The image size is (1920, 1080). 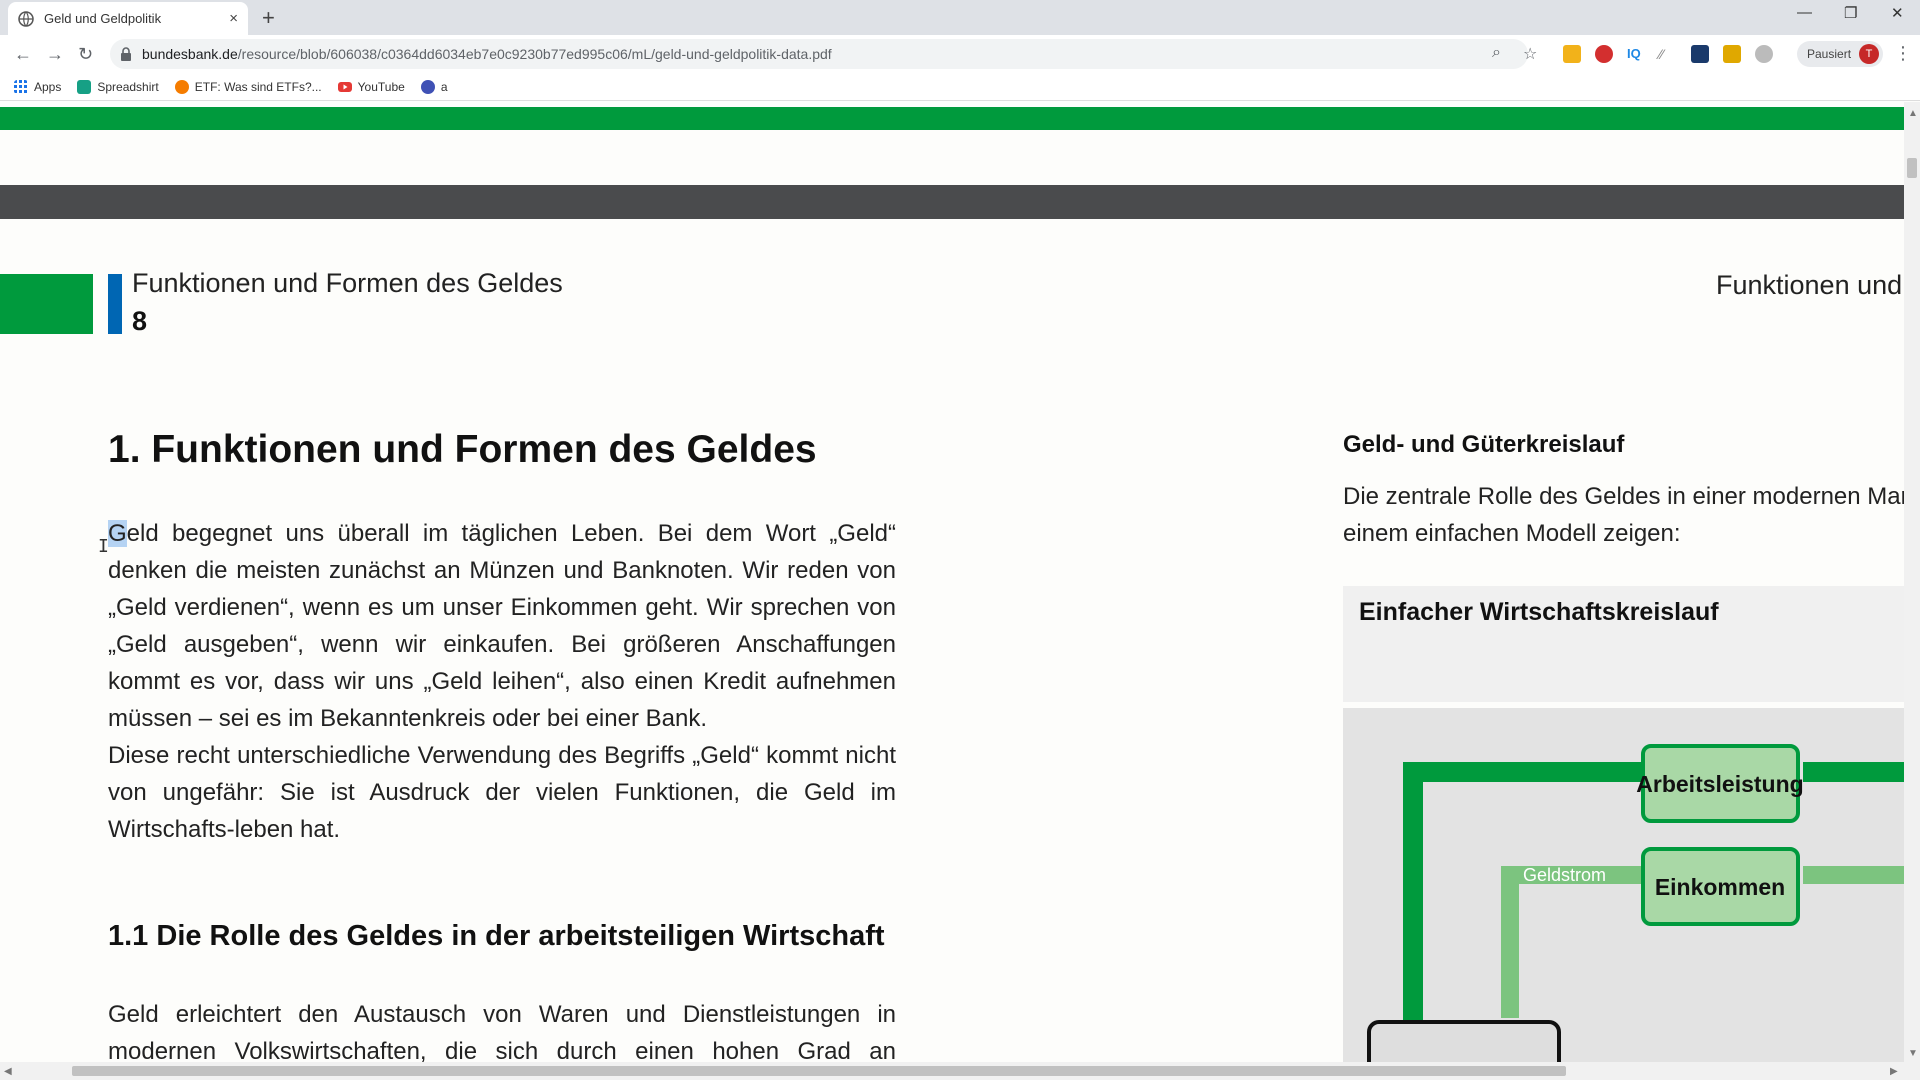 What do you see at coordinates (23, 54) in the screenshot?
I see `back-icon: ←` at bounding box center [23, 54].